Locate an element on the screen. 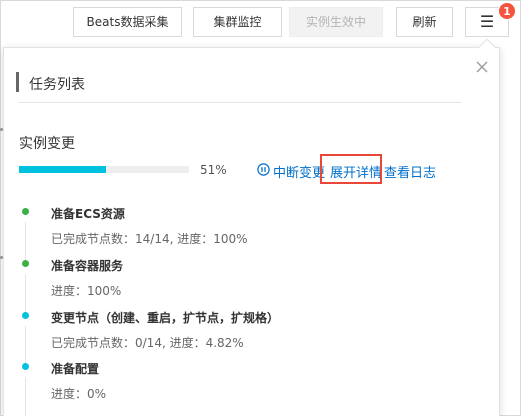  step-title: 变更节点（创建、重启，扩节点，扩规格） is located at coordinates (165, 318).